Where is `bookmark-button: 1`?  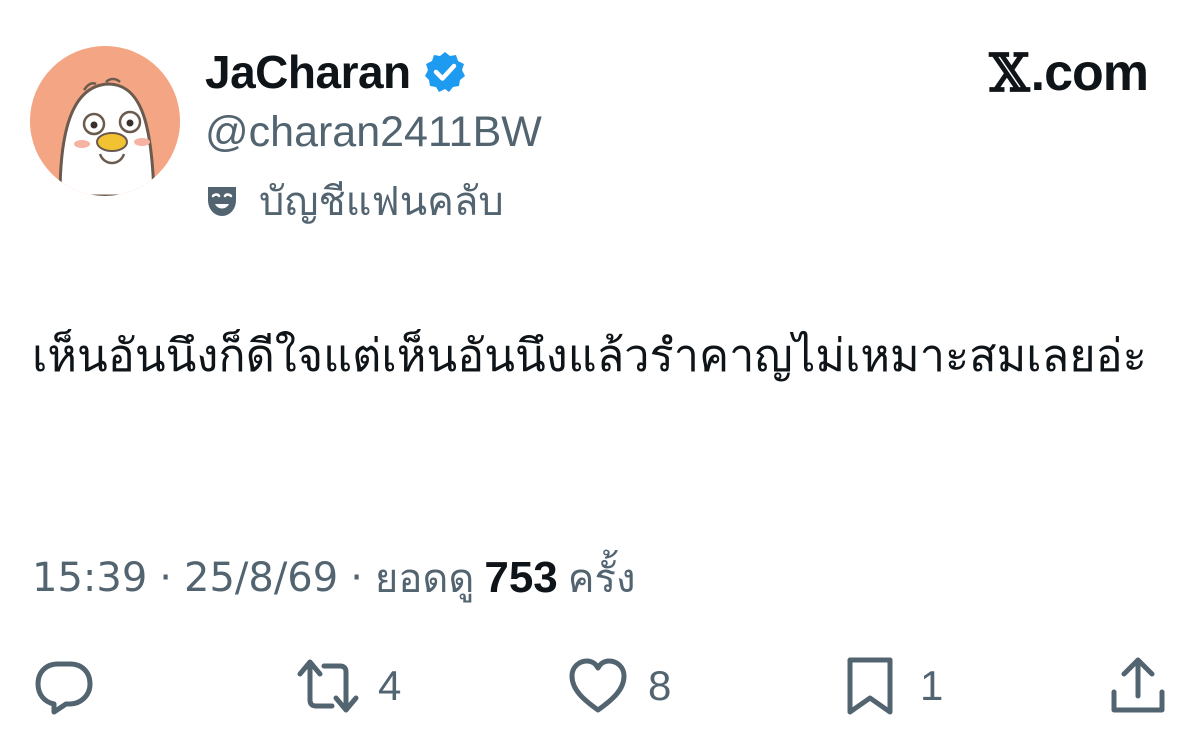
bookmark-button: 1 is located at coordinates (890, 686).